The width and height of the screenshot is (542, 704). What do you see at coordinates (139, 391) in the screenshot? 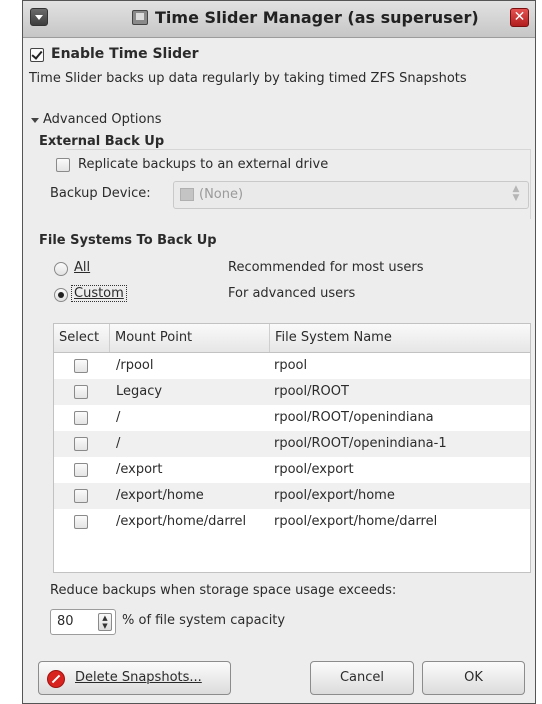
I see `mount-point-cell: Legacy` at bounding box center [139, 391].